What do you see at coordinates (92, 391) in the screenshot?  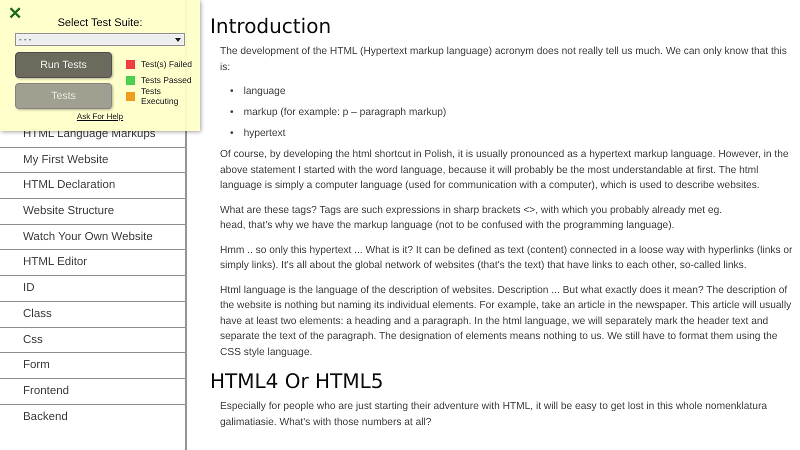 I see `sidebar-item: Frontend` at bounding box center [92, 391].